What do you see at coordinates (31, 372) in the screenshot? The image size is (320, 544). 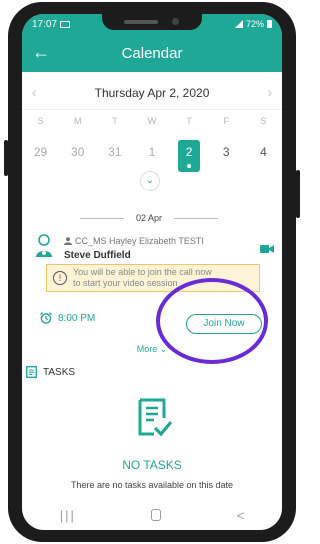 I see `tasks-list-icon` at bounding box center [31, 372].